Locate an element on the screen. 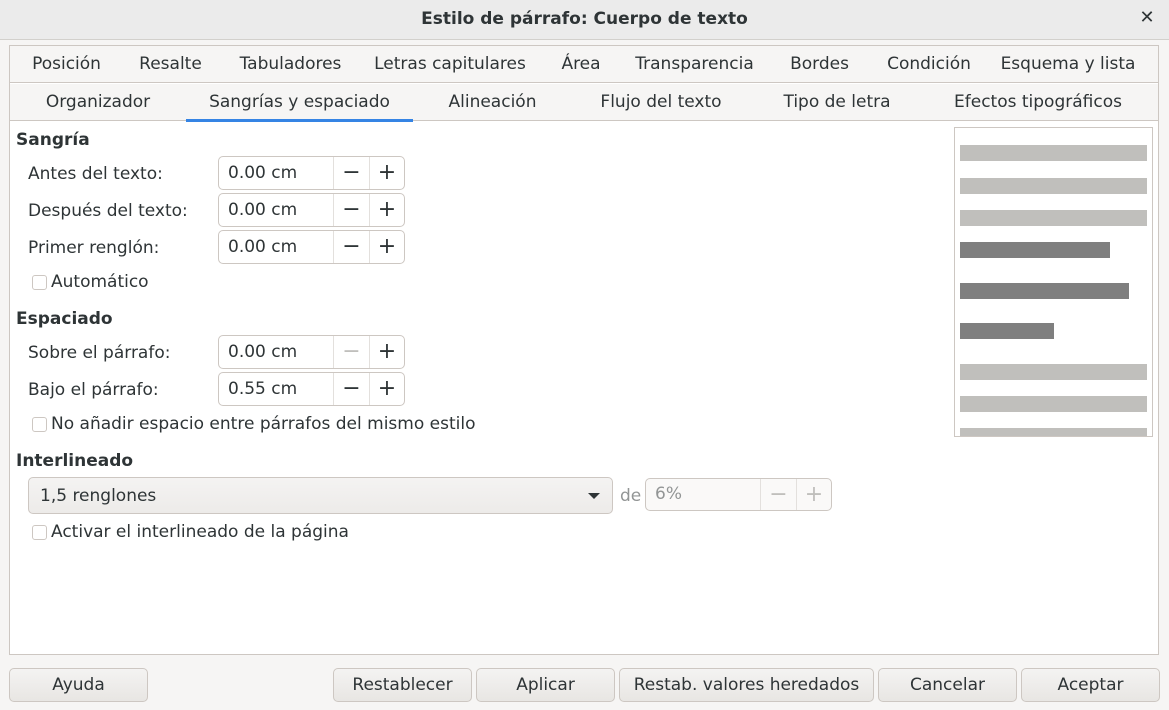 This screenshot has width=1169, height=710. help-button: Ayuda is located at coordinates (78, 685).